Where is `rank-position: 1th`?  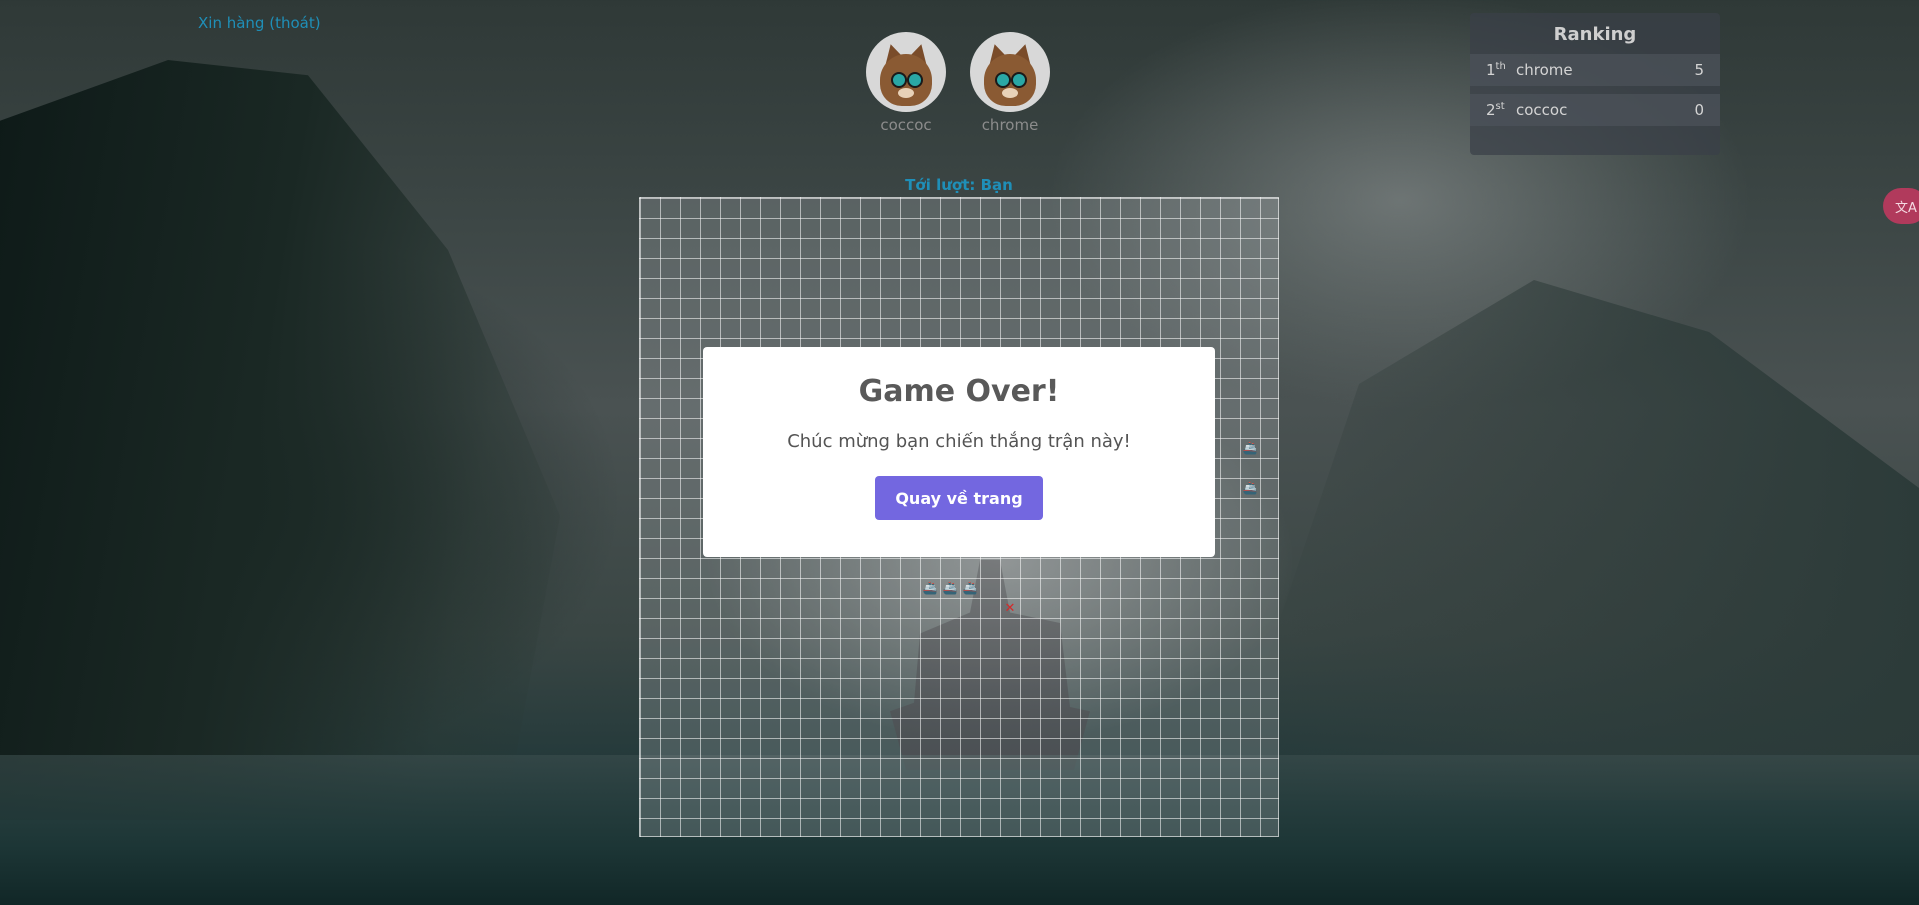 rank-position: 1th is located at coordinates (1496, 70).